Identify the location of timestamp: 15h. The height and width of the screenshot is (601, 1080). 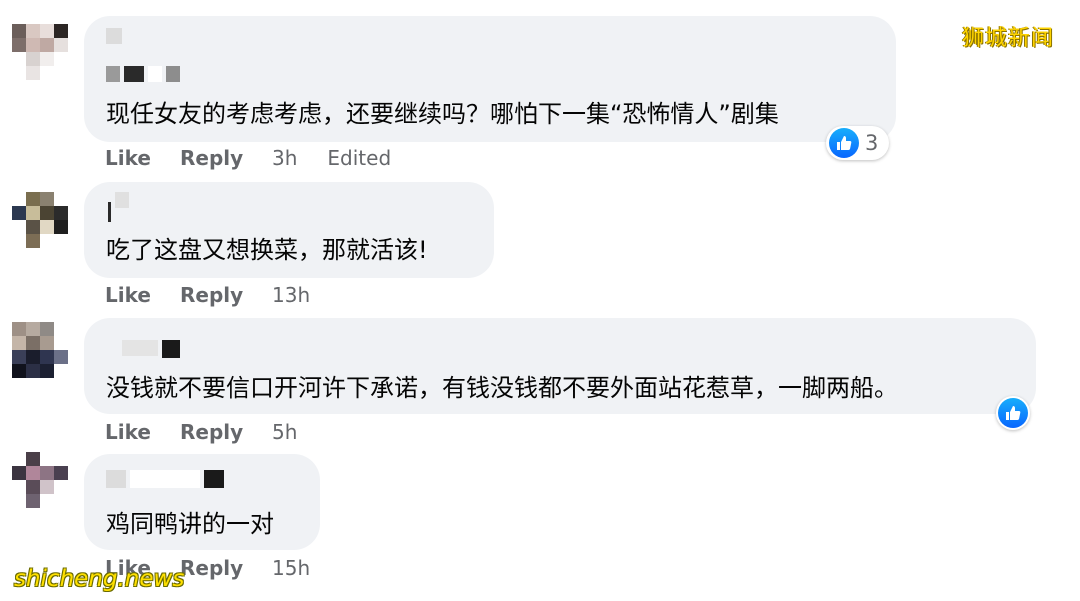
(291, 568).